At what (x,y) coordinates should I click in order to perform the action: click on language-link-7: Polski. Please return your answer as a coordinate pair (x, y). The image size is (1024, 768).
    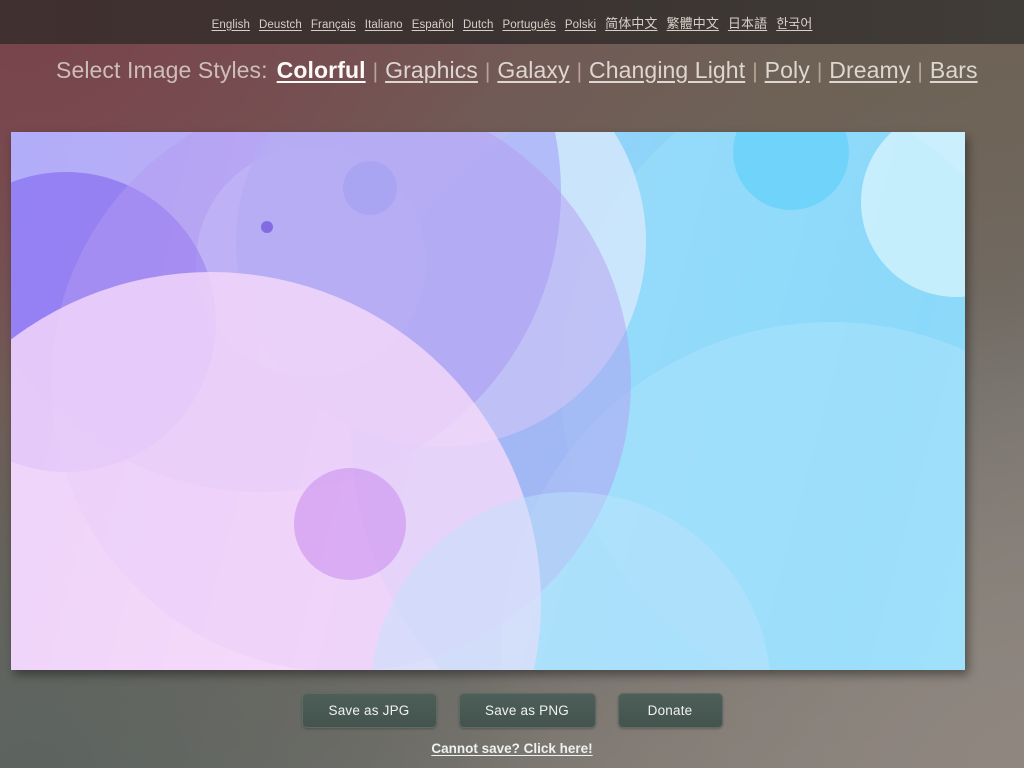
    Looking at the image, I should click on (580, 25).